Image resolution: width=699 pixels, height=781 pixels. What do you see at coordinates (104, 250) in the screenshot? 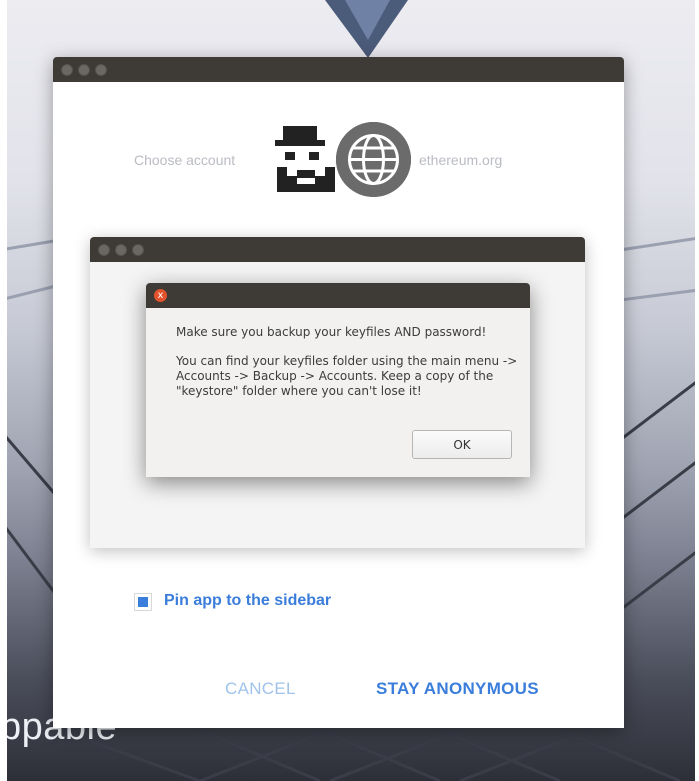
I see `secondary-close-dot-icon` at bounding box center [104, 250].